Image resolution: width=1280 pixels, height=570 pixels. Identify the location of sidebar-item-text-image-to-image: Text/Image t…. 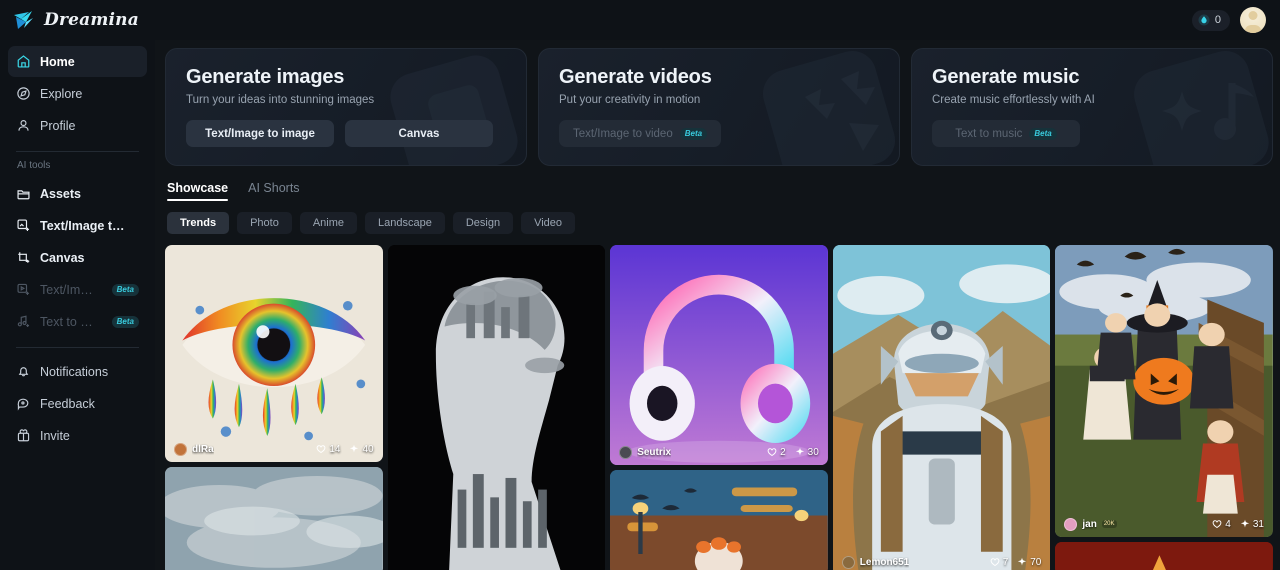
(77, 225).